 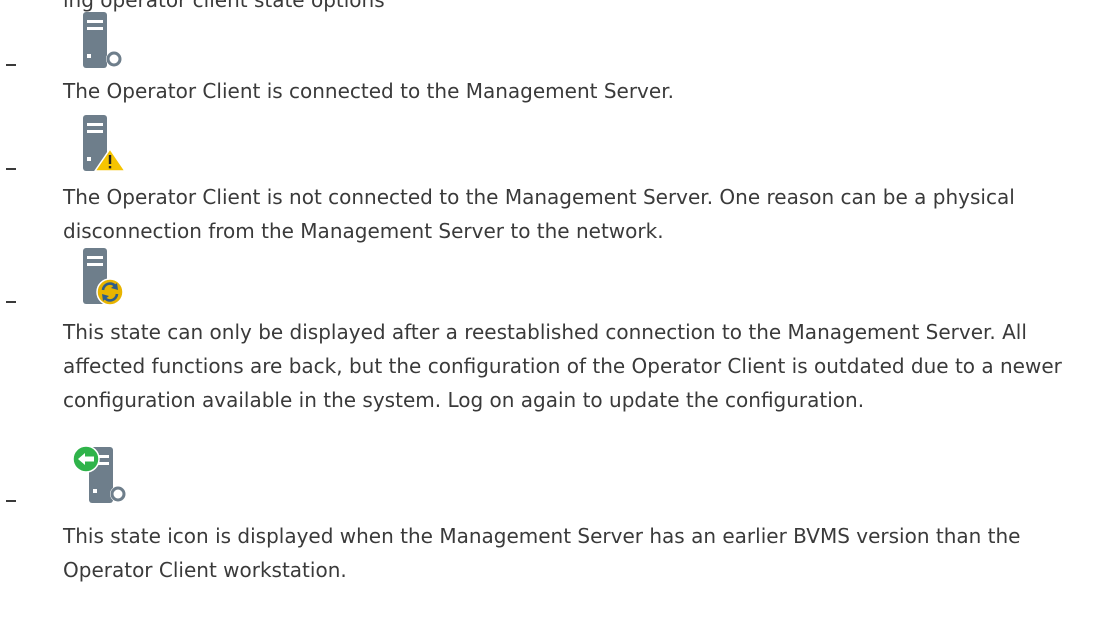 I want to click on server-earlier-version-icon, so click(x=99, y=474).